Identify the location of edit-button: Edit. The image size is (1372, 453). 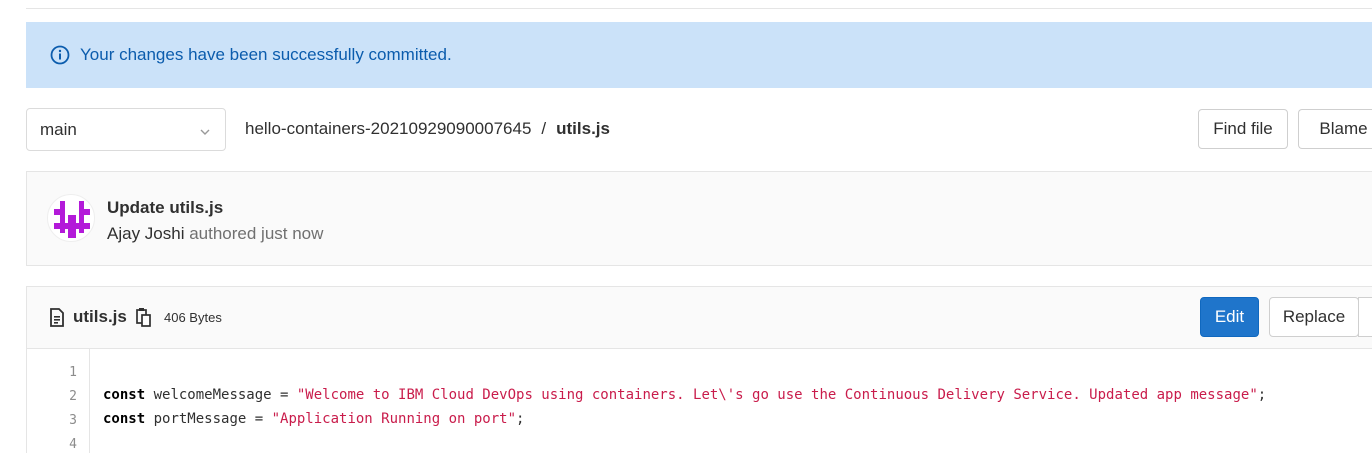
(1229, 317).